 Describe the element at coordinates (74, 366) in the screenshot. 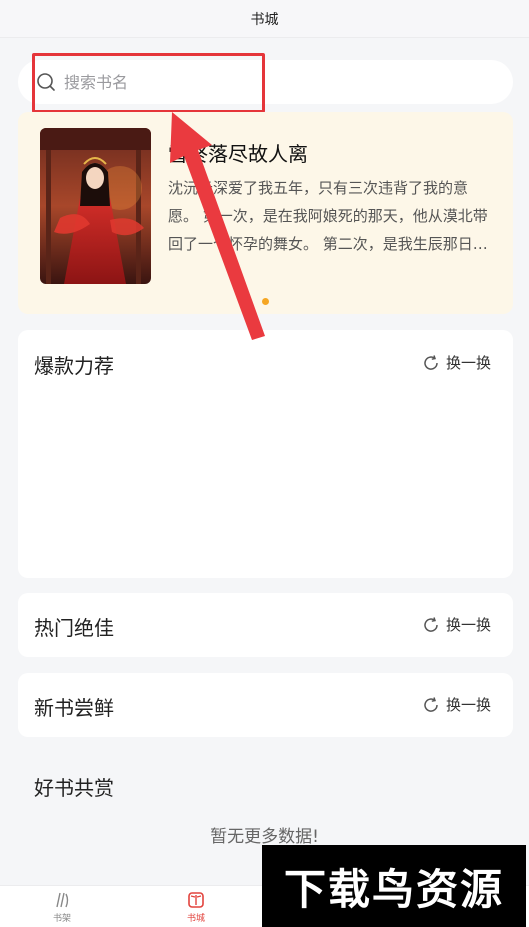

I see `section-title: 爆款力荐` at that location.